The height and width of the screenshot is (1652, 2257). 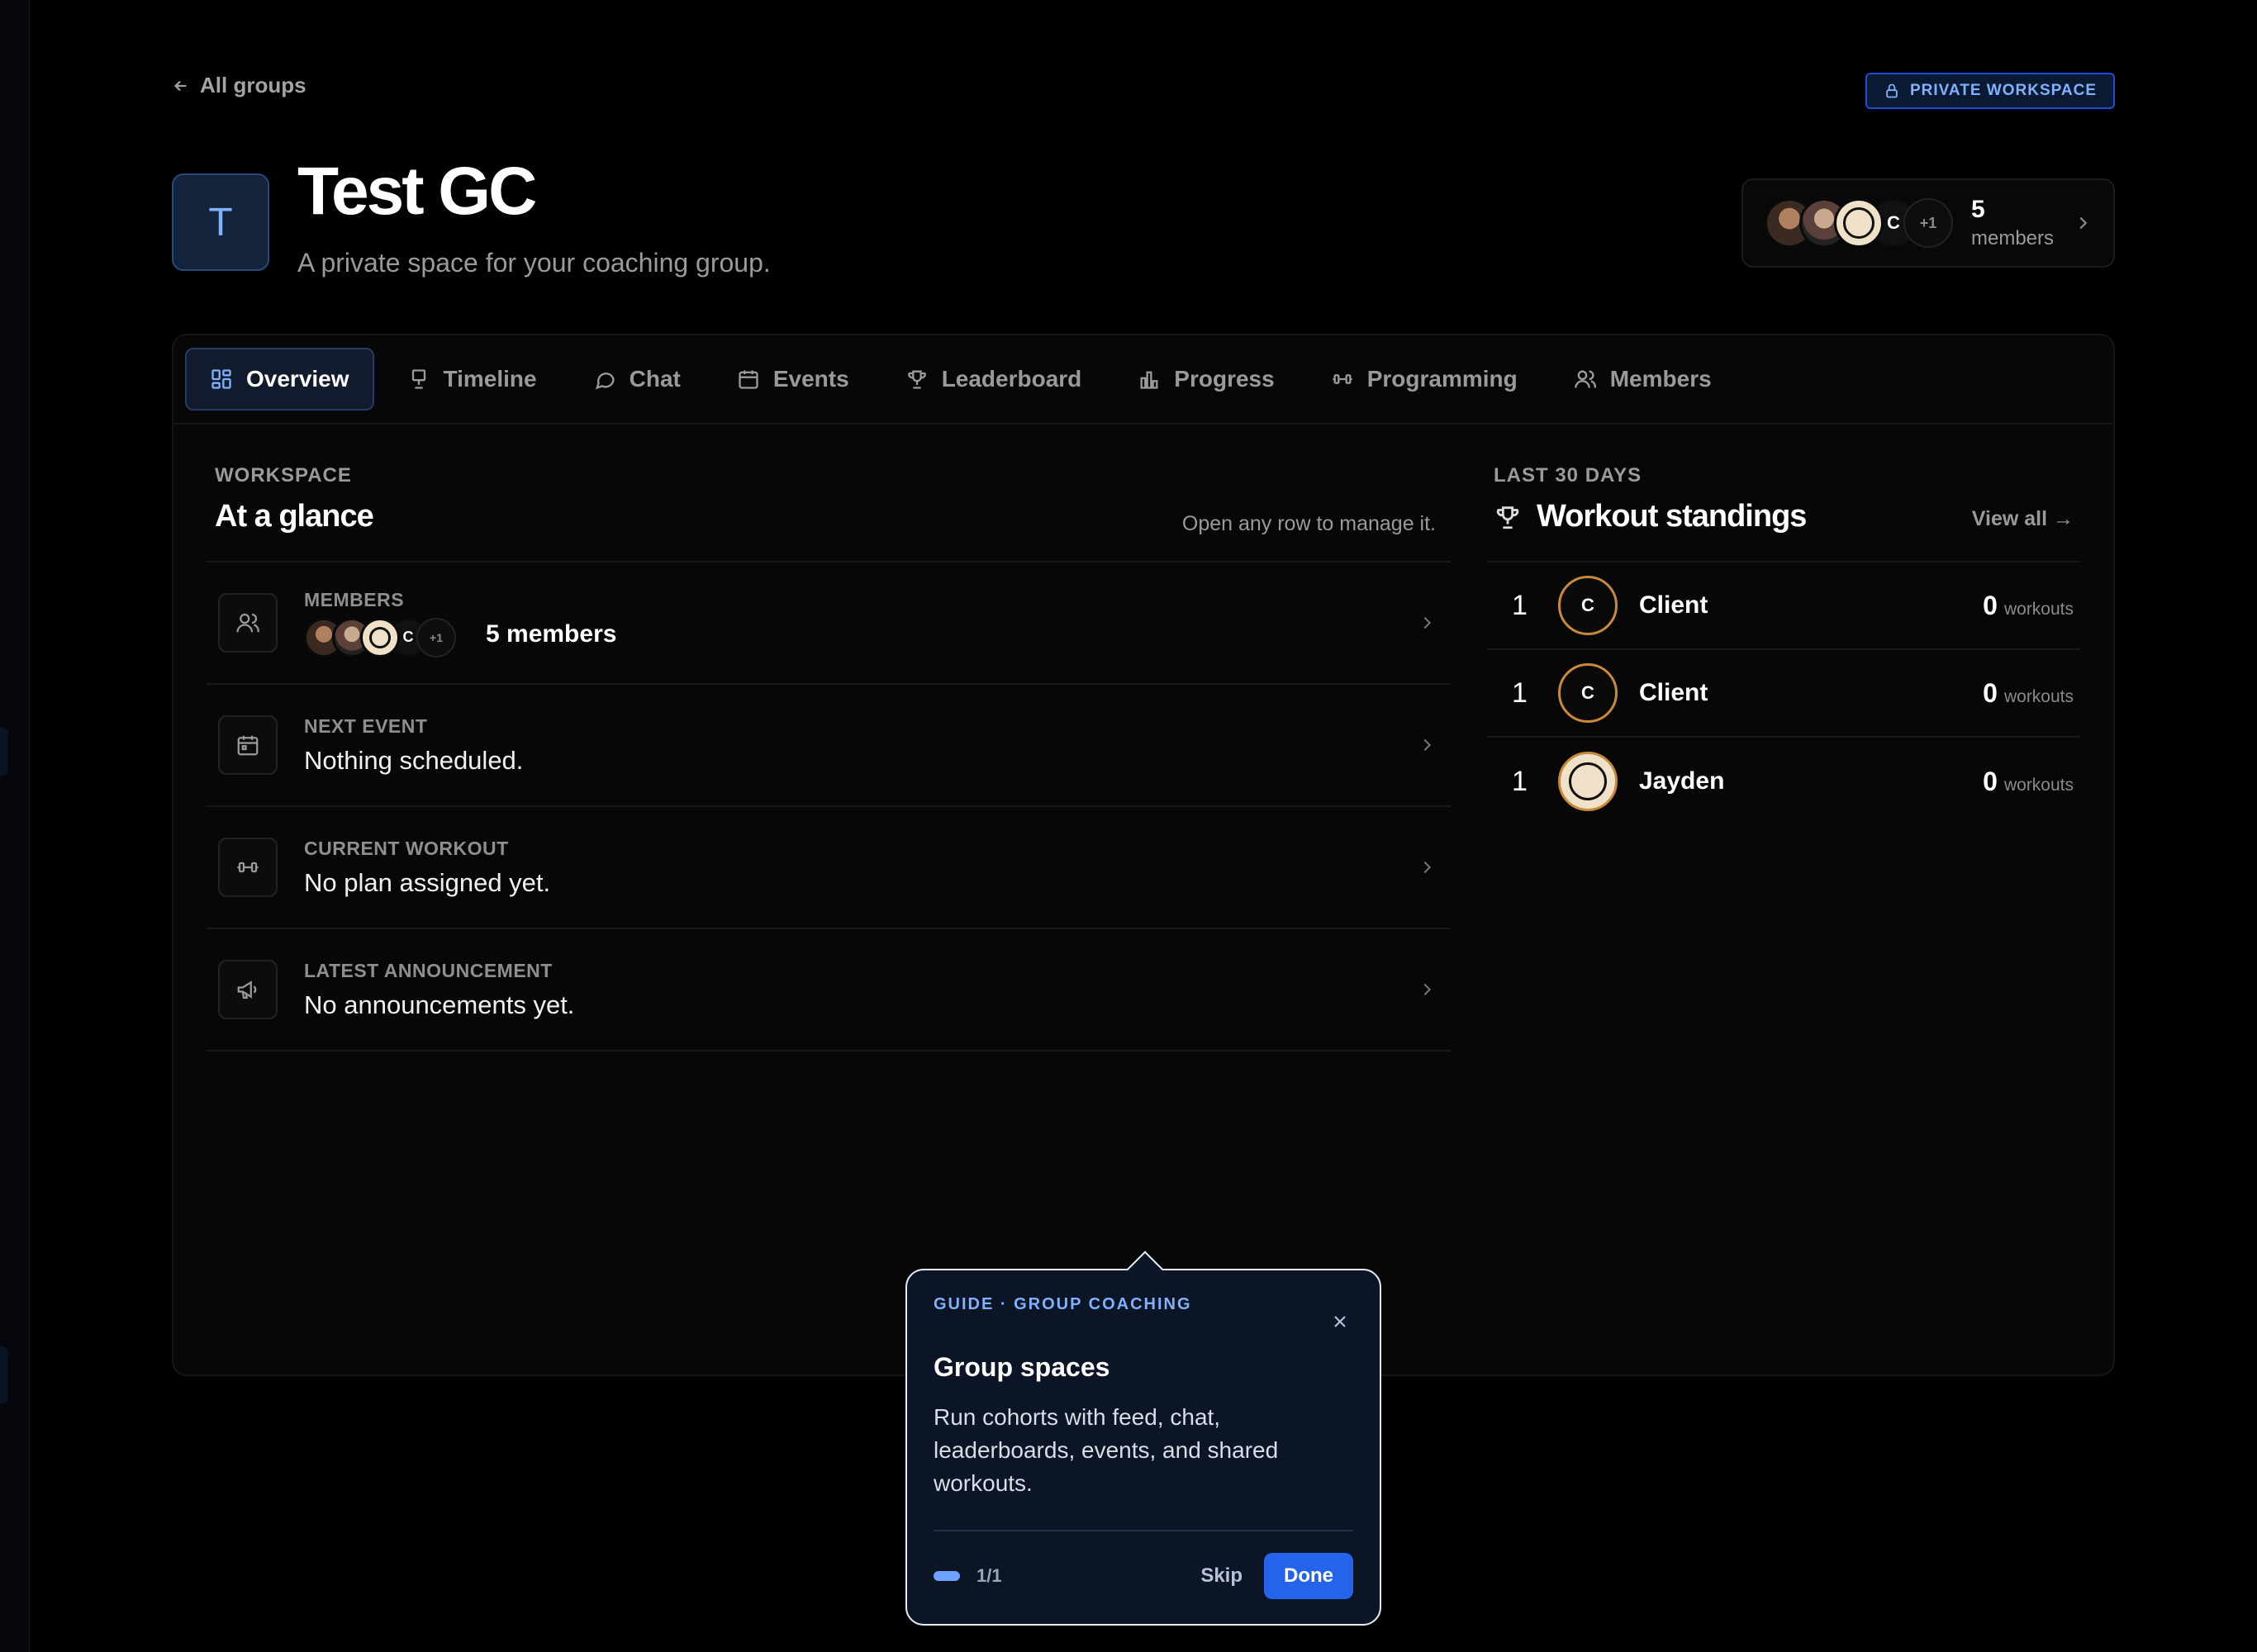 What do you see at coordinates (1682, 781) in the screenshot?
I see `member-name: Jayden` at bounding box center [1682, 781].